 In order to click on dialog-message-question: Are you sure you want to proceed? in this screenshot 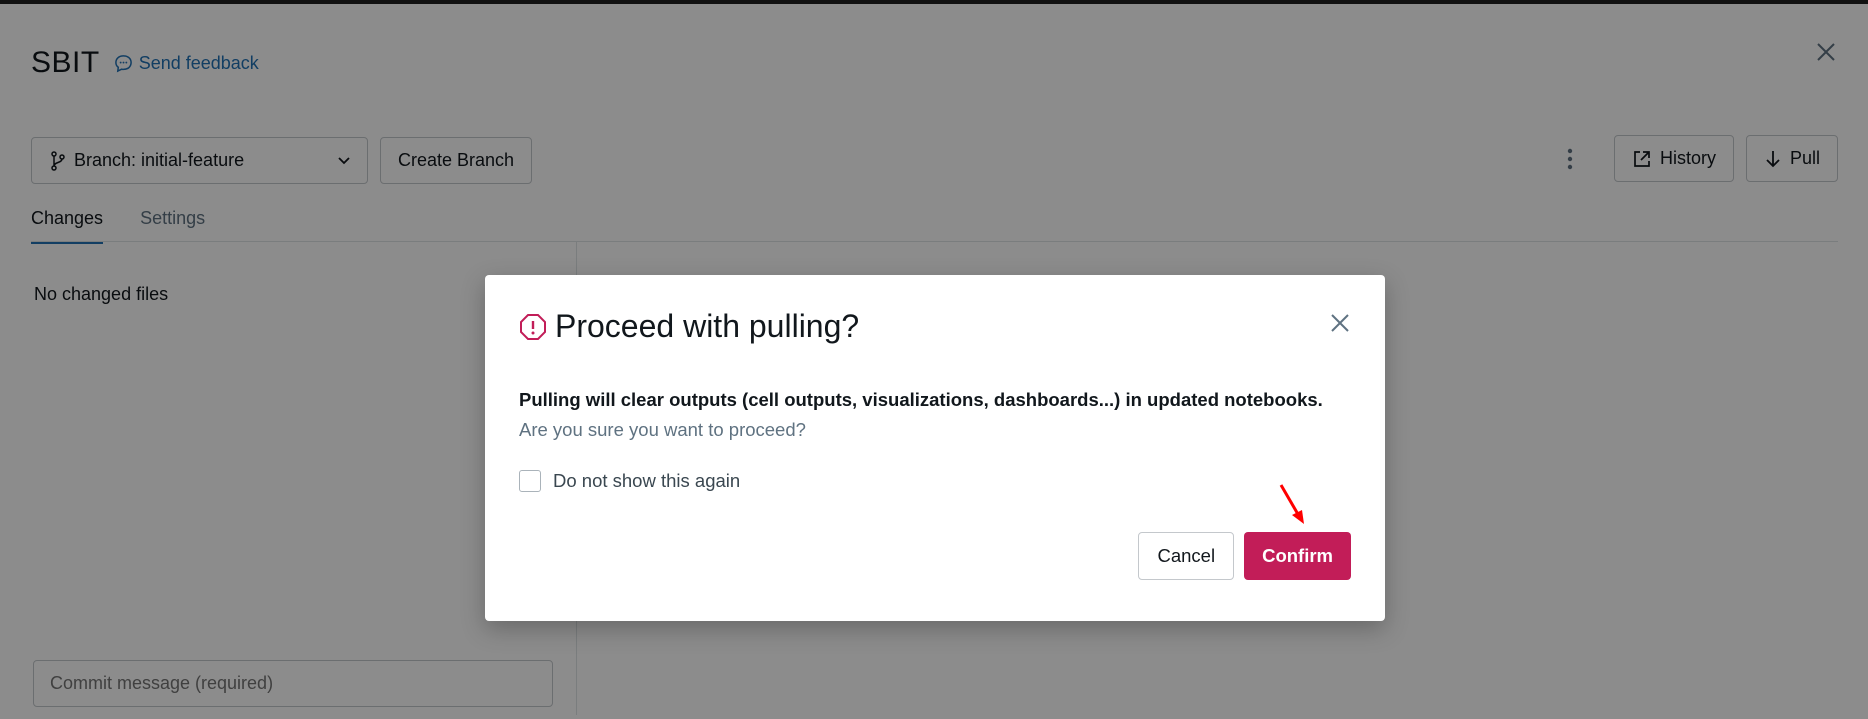, I will do `click(662, 429)`.